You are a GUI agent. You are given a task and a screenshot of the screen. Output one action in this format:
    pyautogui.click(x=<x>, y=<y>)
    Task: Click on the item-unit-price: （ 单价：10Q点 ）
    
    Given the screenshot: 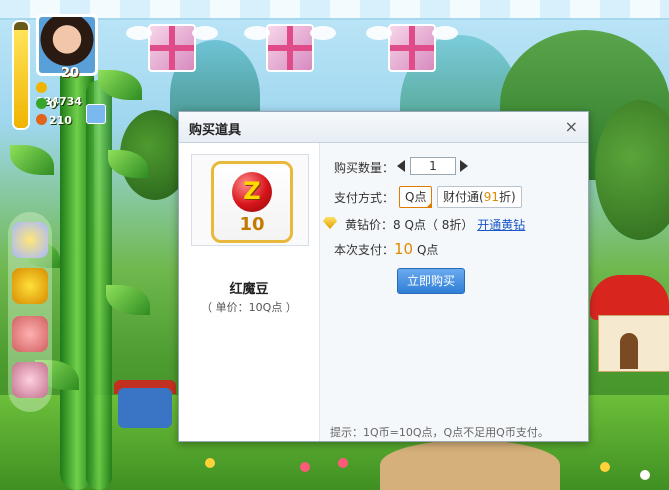 What is the action you would take?
    pyautogui.click(x=249, y=307)
    